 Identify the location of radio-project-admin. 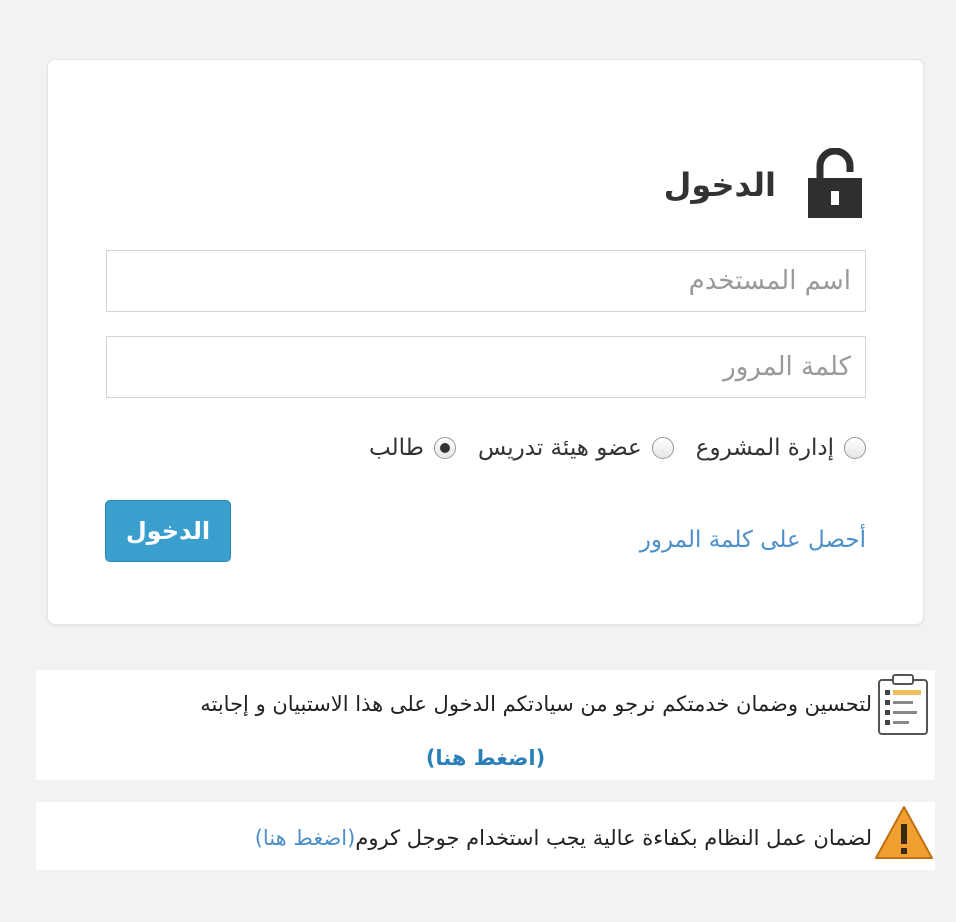
(855, 448).